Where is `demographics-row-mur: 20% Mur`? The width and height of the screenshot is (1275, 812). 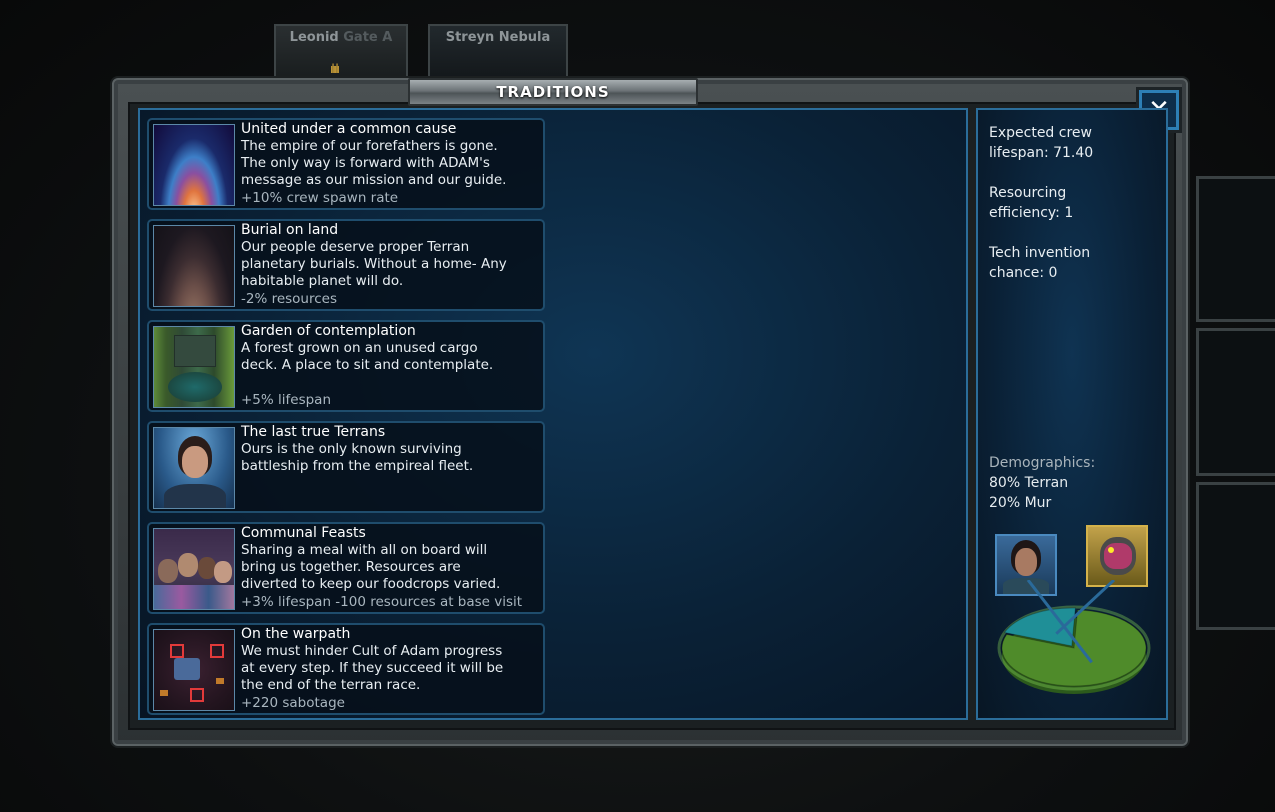 demographics-row-mur: 20% Mur is located at coordinates (1020, 503).